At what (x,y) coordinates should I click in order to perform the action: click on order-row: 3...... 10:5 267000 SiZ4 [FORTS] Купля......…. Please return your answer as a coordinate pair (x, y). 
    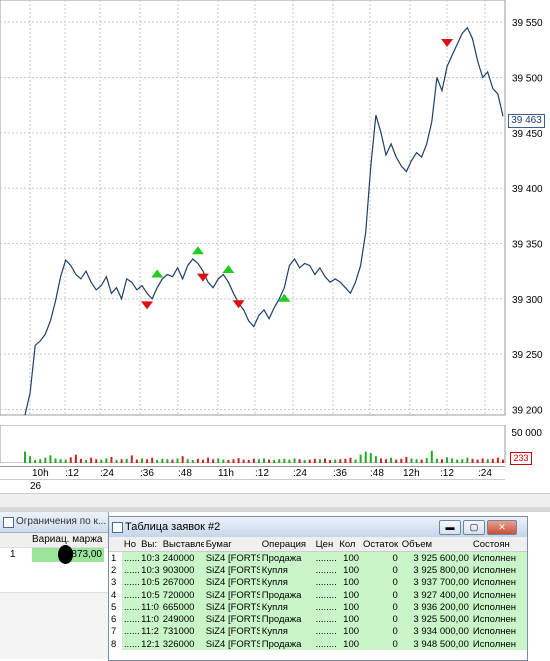
    Looking at the image, I should click on (318, 582).